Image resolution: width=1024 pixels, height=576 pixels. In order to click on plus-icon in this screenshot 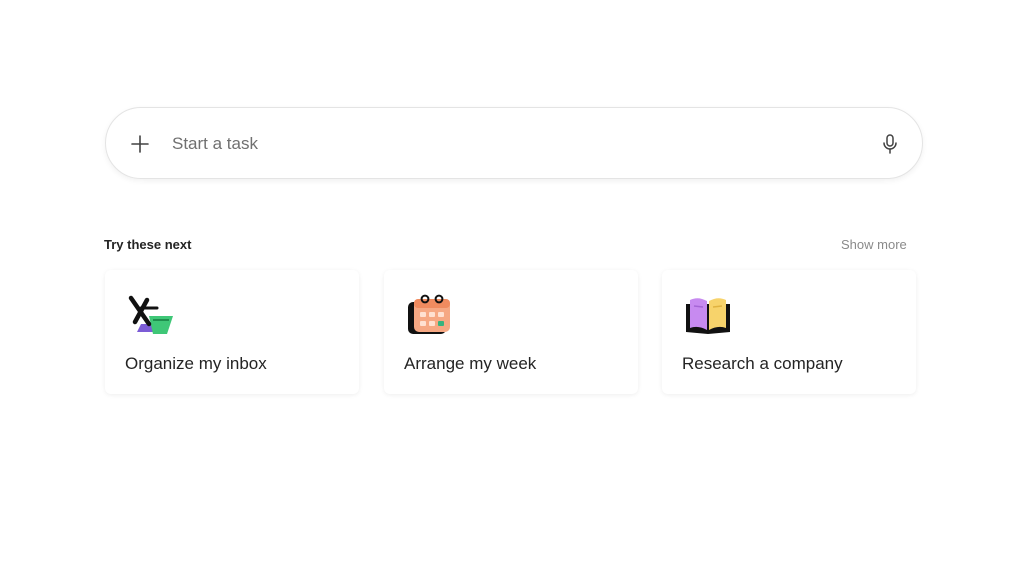, I will do `click(140, 144)`.